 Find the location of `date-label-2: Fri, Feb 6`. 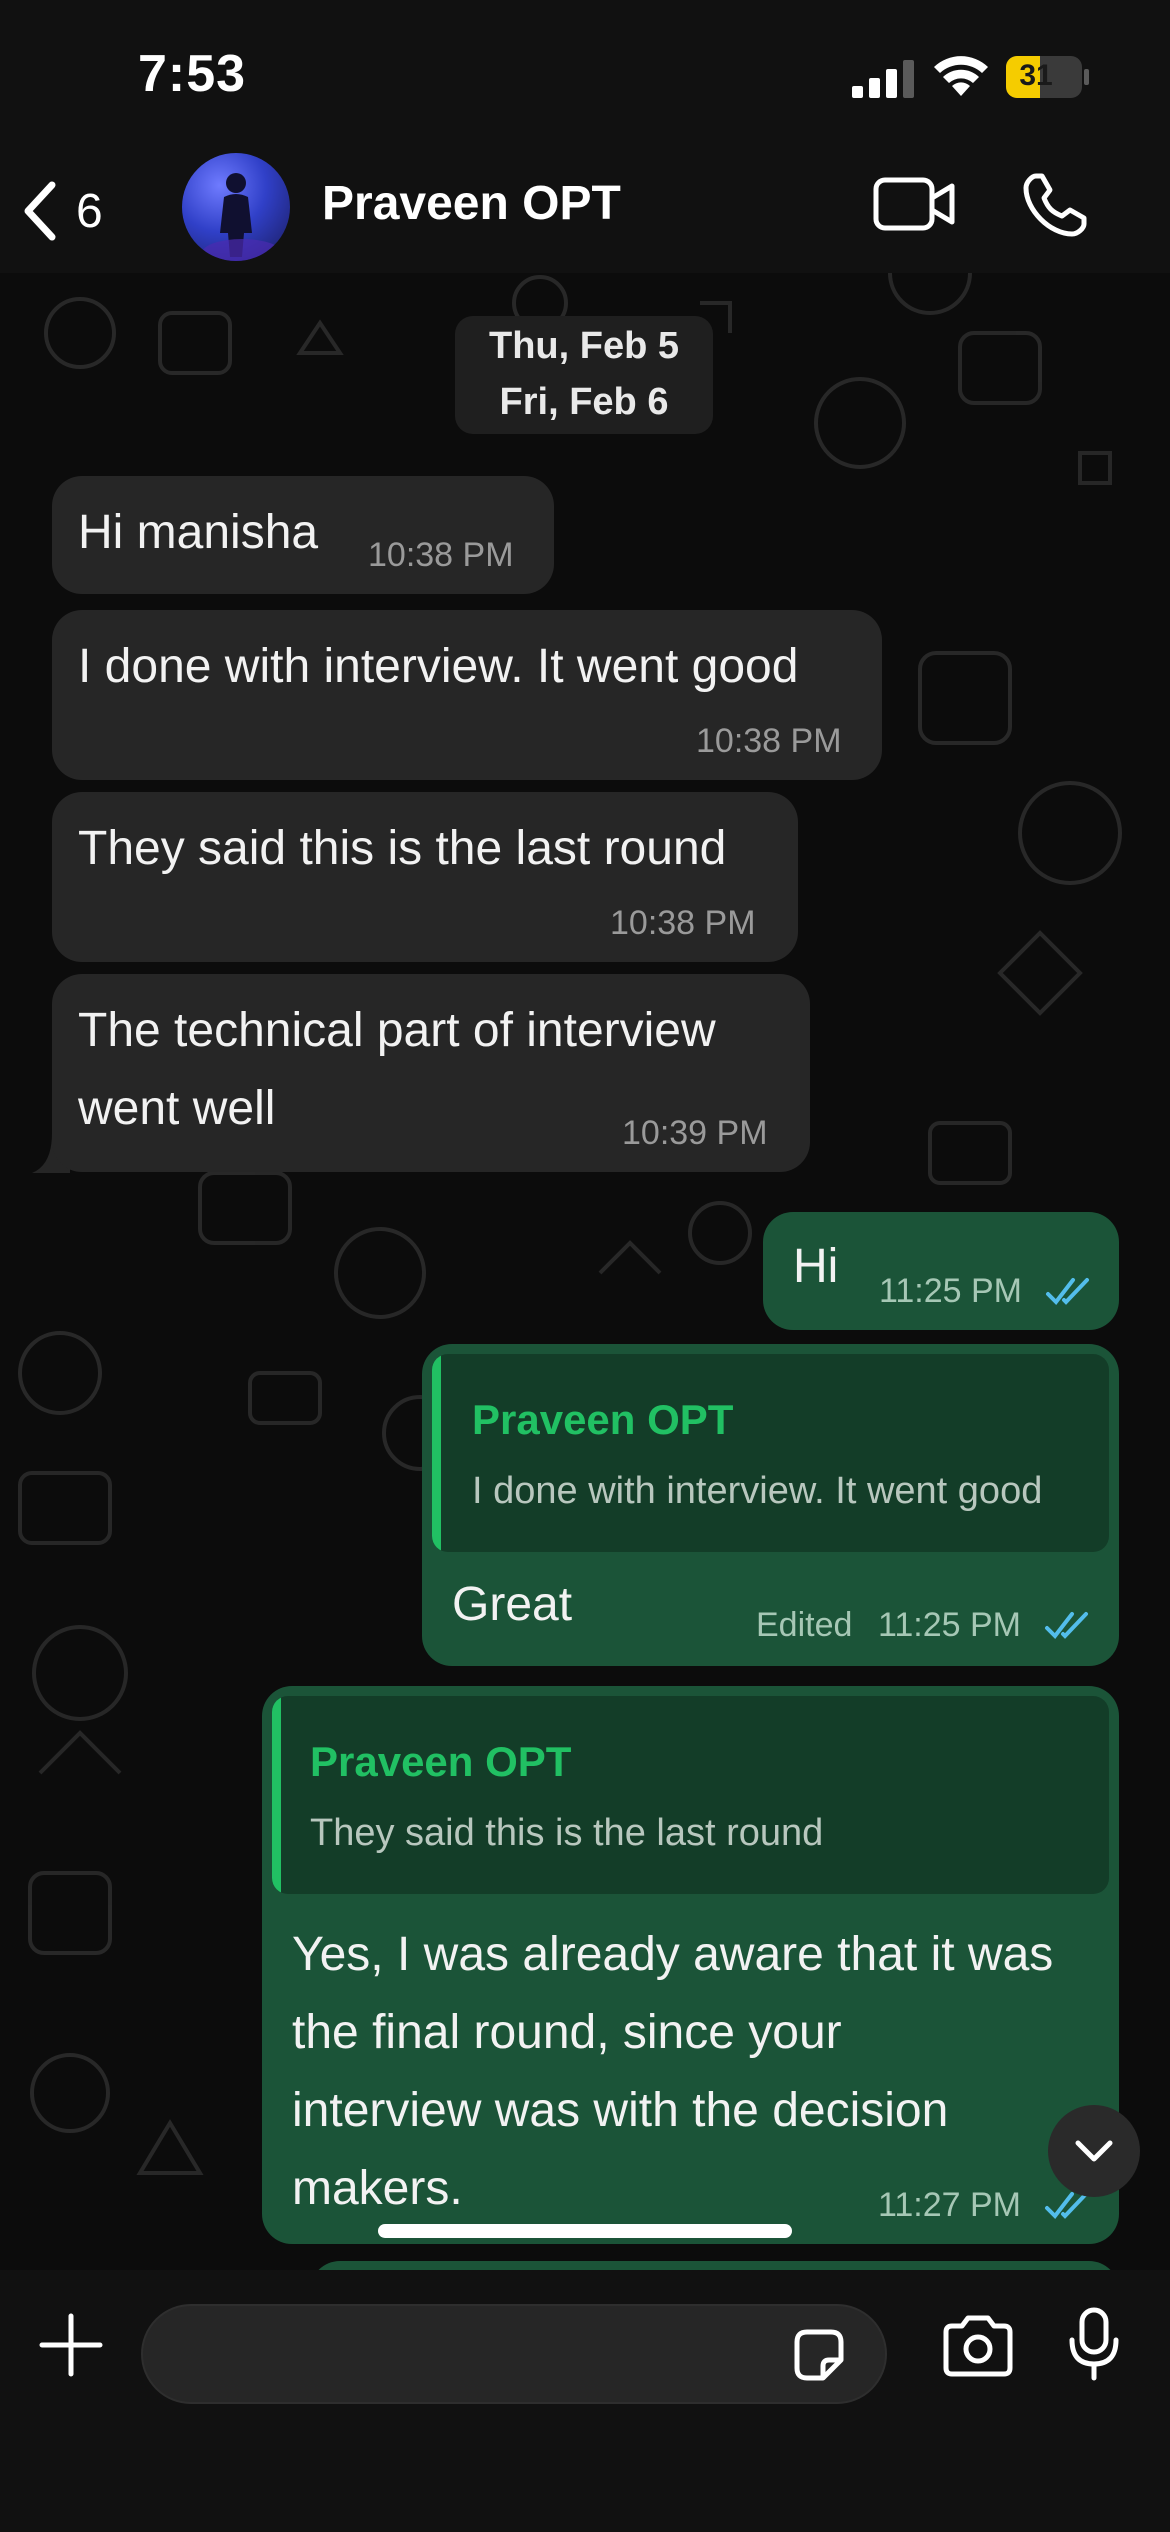

date-label-2: Fri, Feb 6 is located at coordinates (584, 402).